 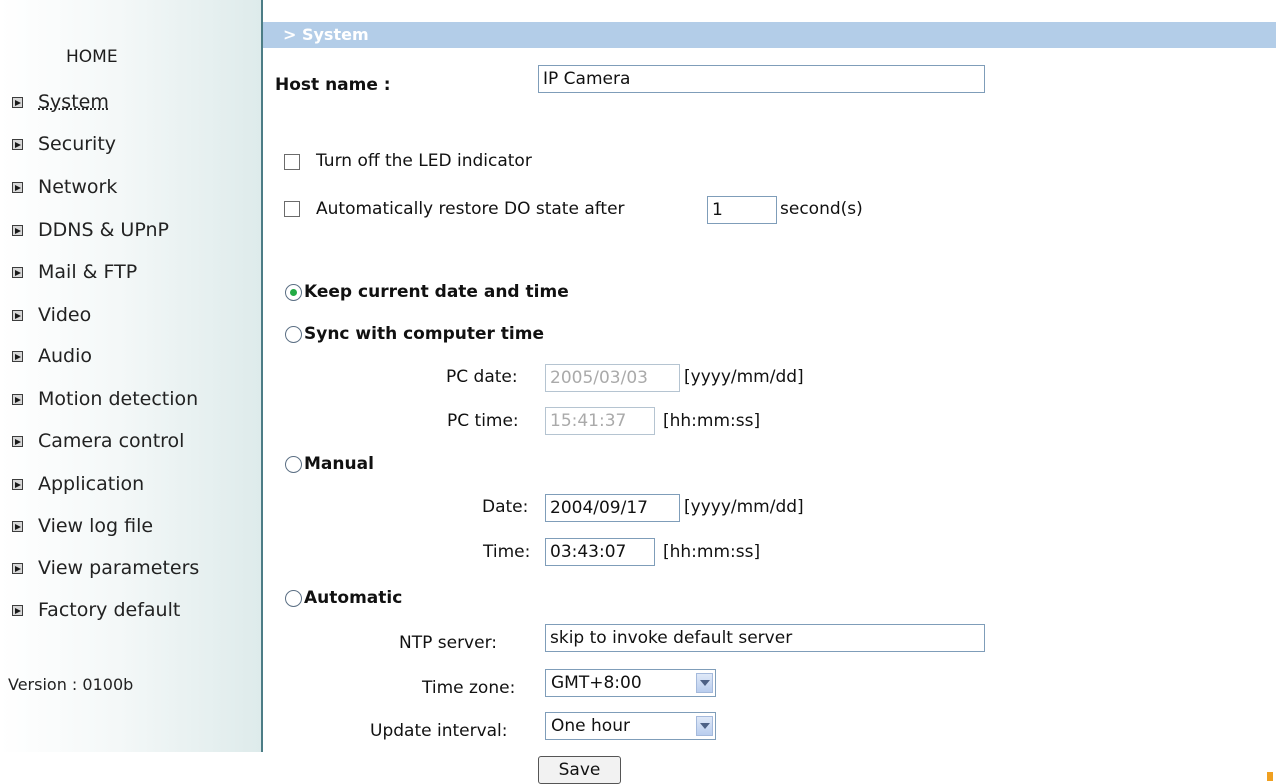 What do you see at coordinates (744, 507) in the screenshot?
I see `manual-date-format: [yyyy/mm/dd]` at bounding box center [744, 507].